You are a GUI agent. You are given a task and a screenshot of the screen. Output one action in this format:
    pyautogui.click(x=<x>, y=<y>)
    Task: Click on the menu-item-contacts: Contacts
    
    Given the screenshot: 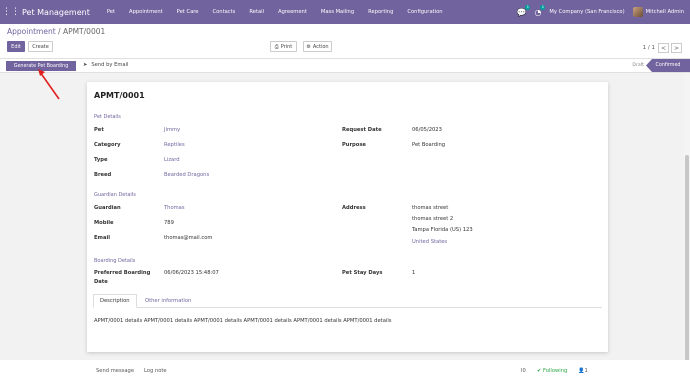 What is the action you would take?
    pyautogui.click(x=224, y=12)
    